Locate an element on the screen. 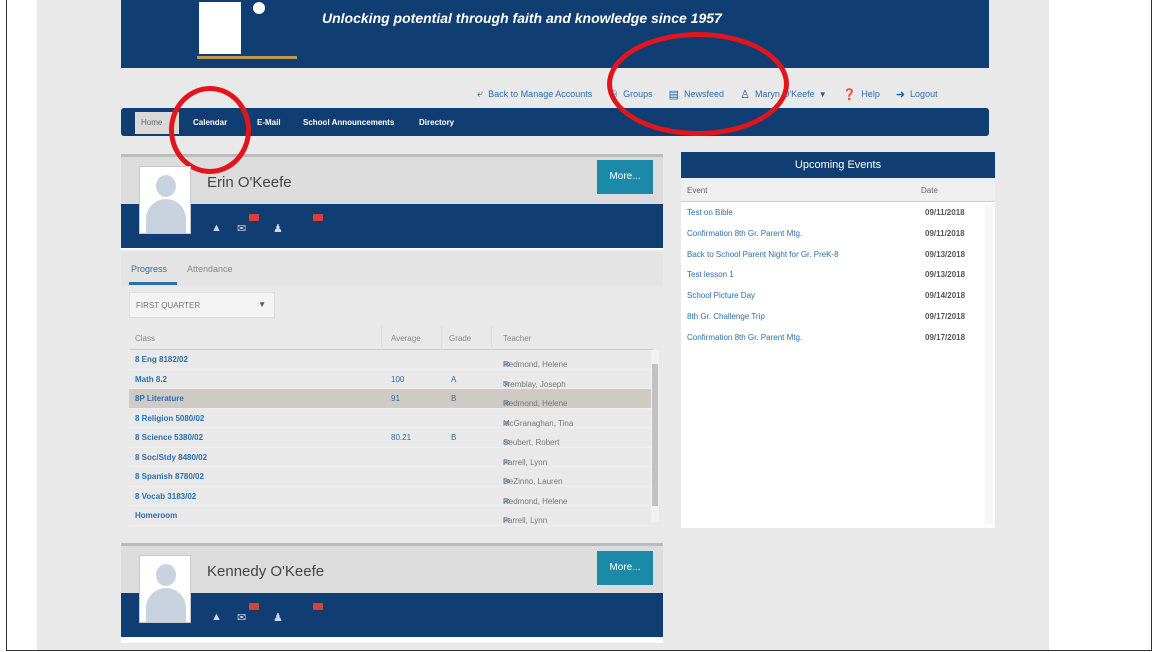 The width and height of the screenshot is (1158, 652). table-row: 8 Religion 5080/02 ✉ McGranaghan, Tina is located at coordinates (391, 418).